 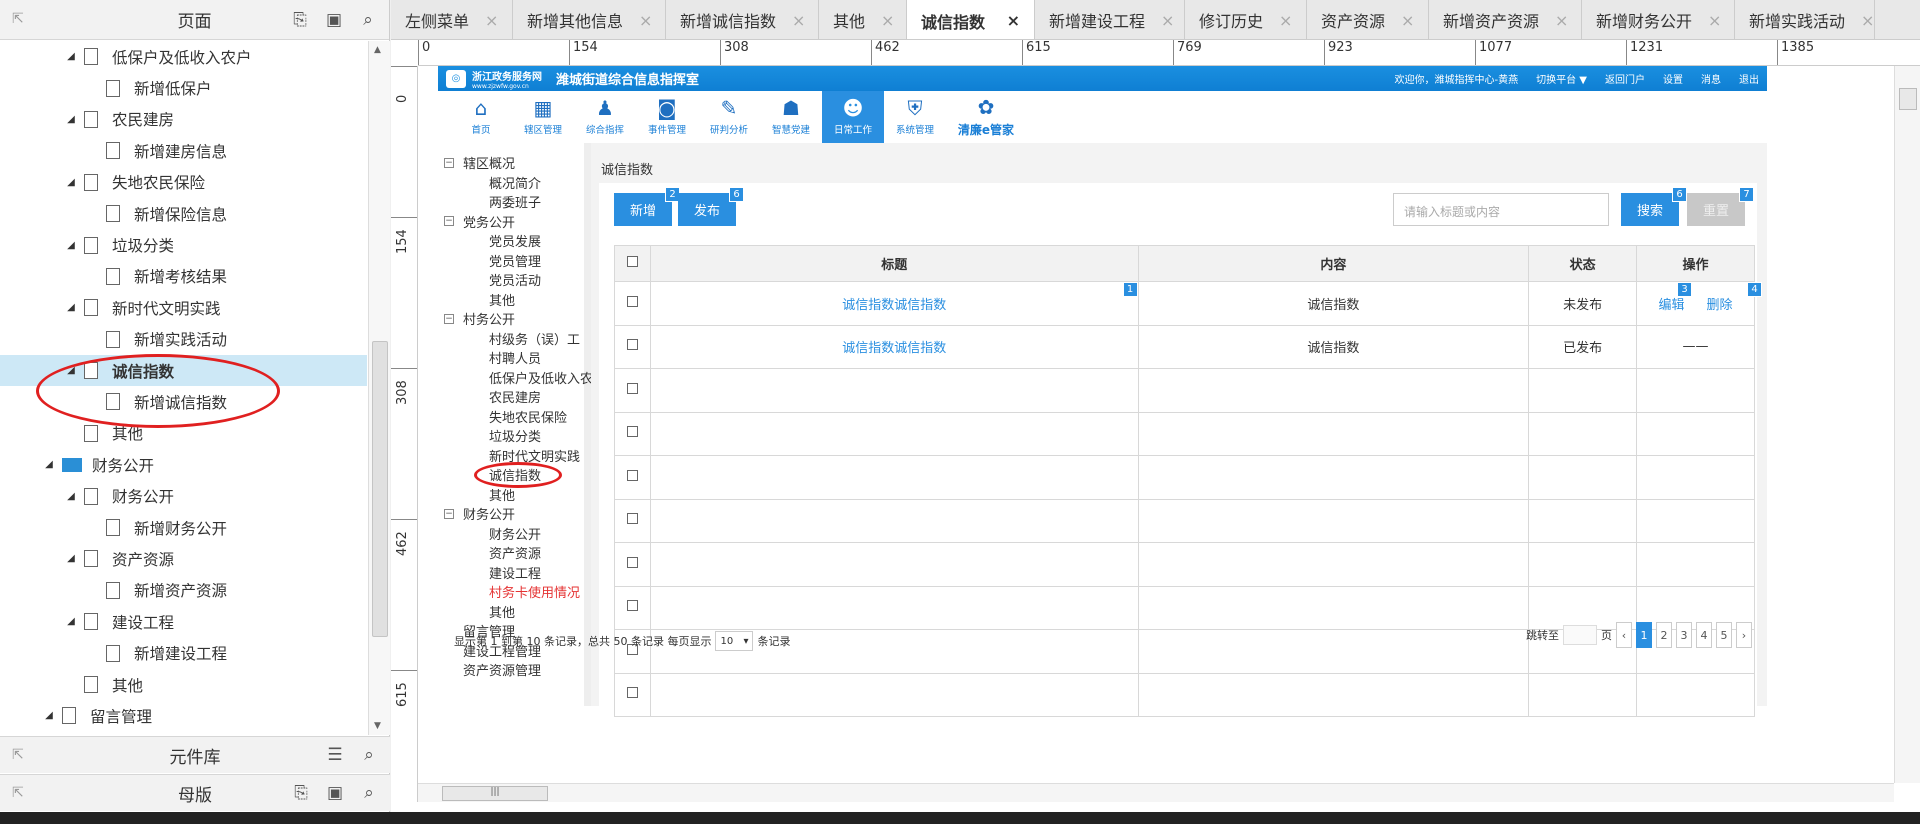 What do you see at coordinates (1711, 78) in the screenshot?
I see `header-action: 消息` at bounding box center [1711, 78].